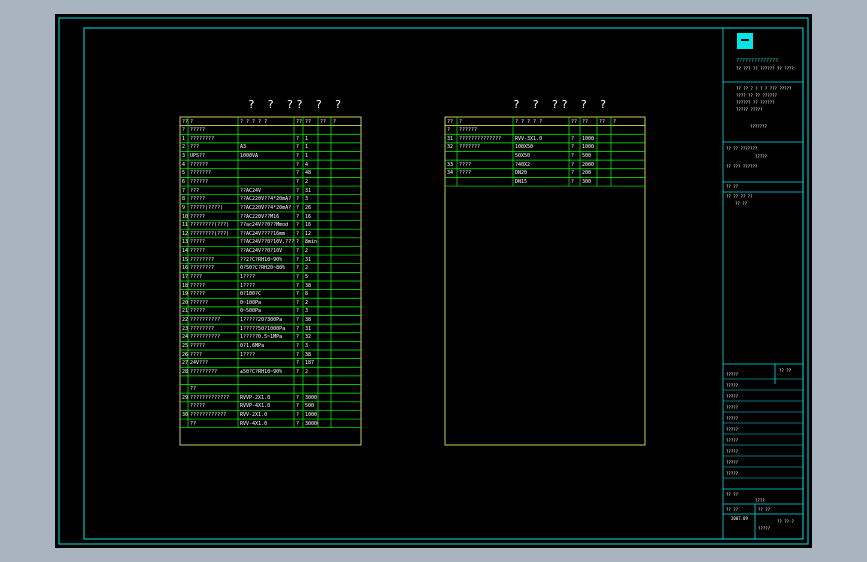 The image size is (867, 562). What do you see at coordinates (251, 311) in the screenshot?
I see `table-cell: 0~500Pa` at bounding box center [251, 311].